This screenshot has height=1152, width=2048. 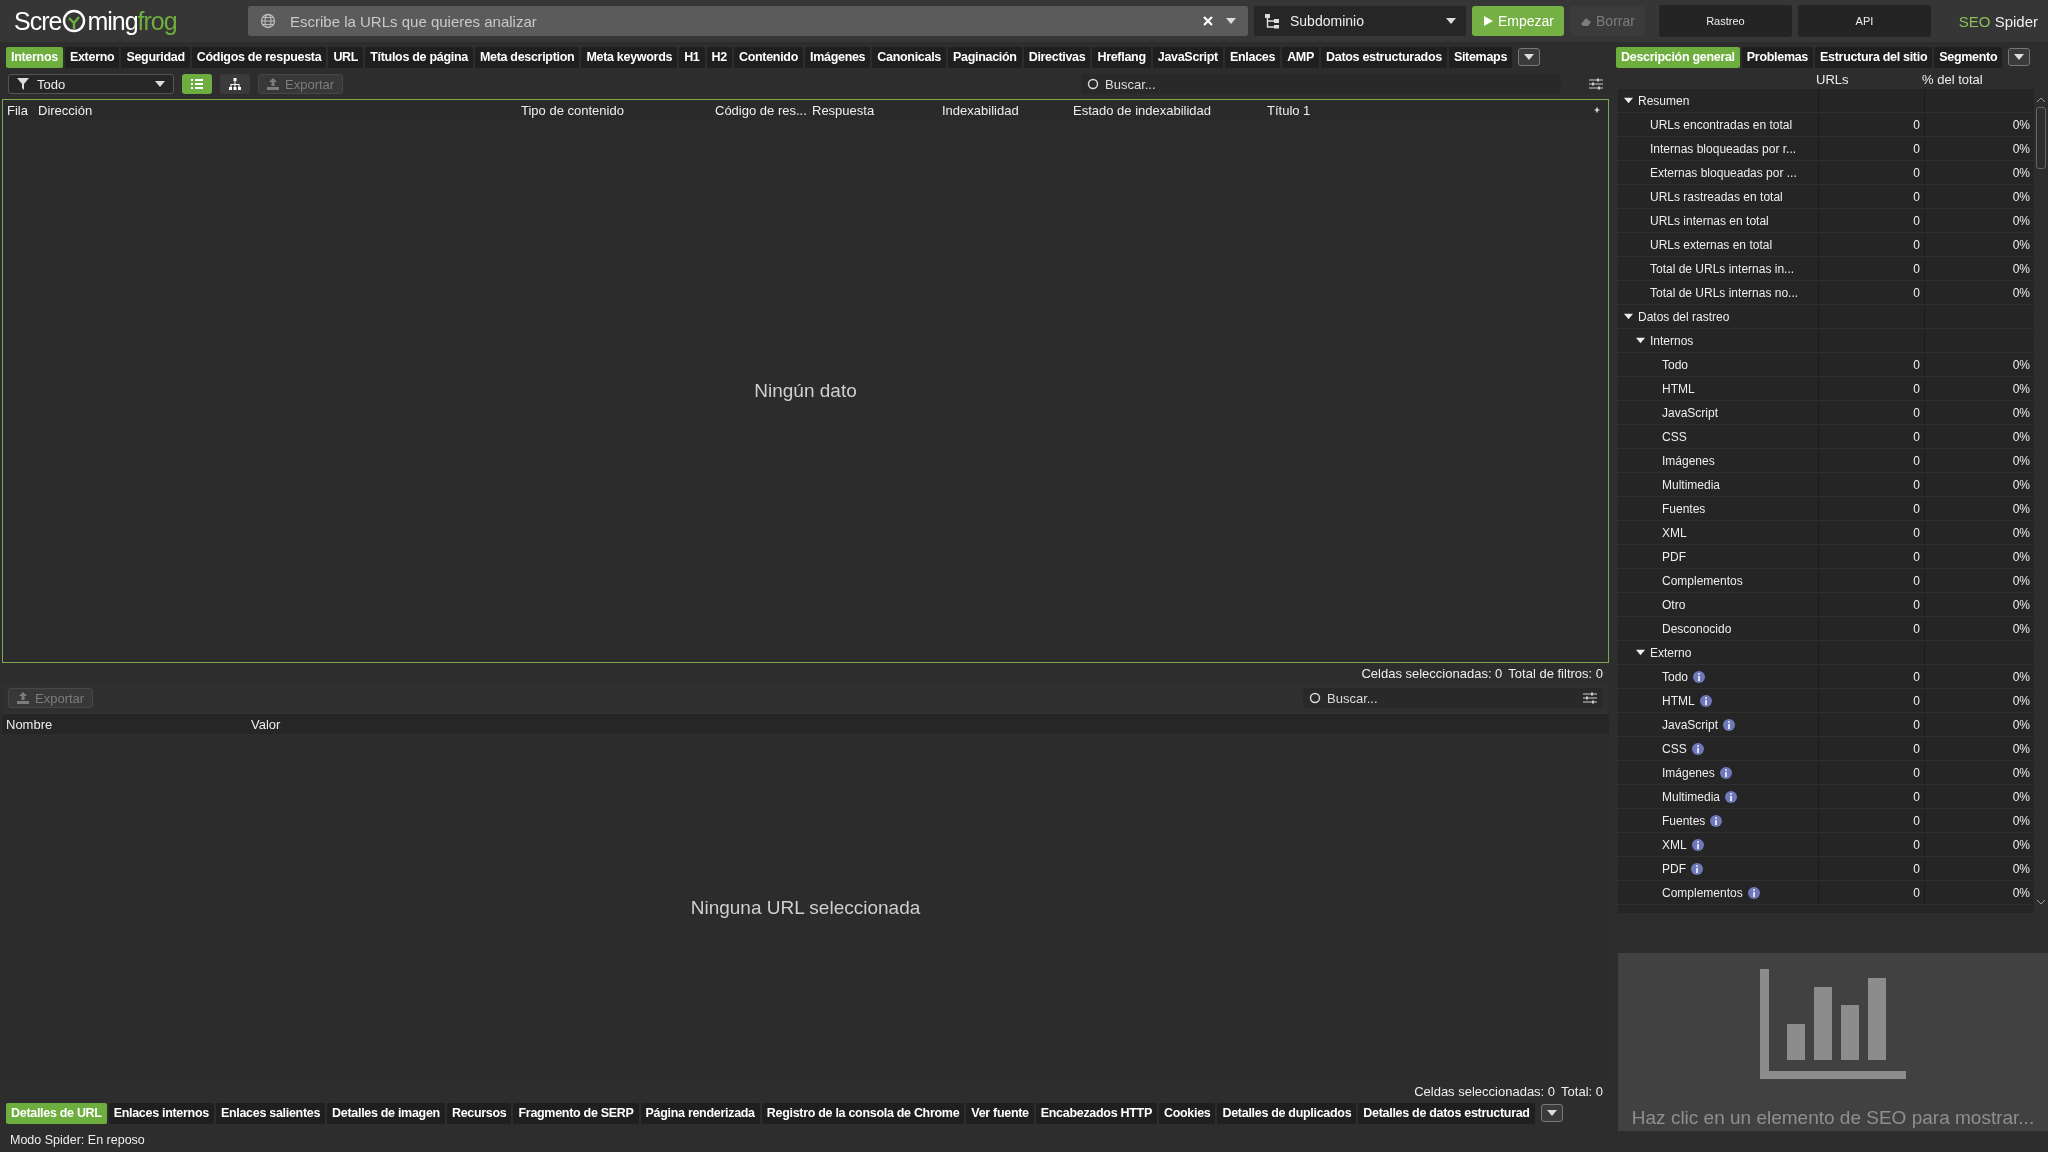 I want to click on tab: Enlaces, so click(x=1252, y=57).